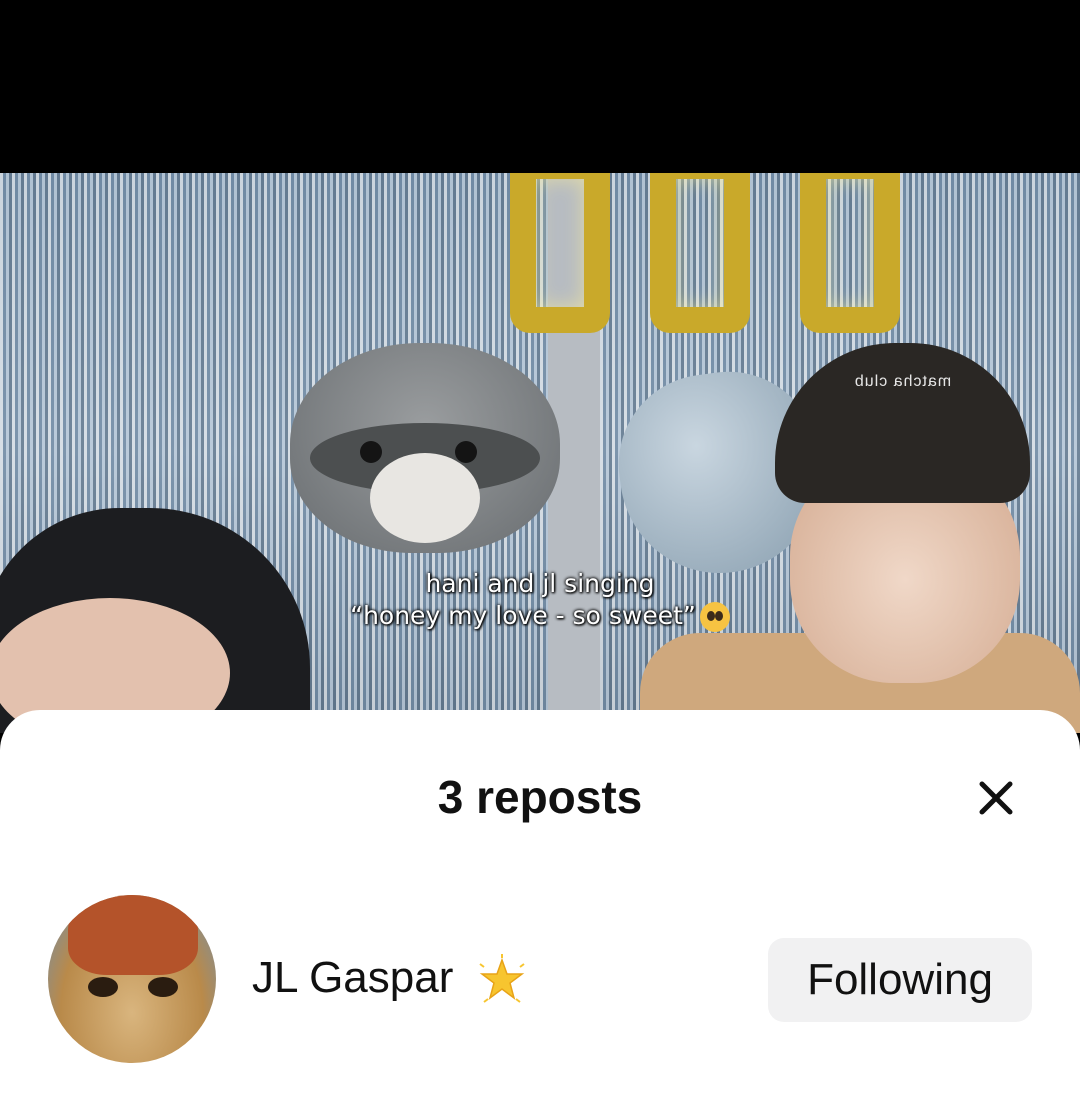 The image size is (1080, 1095). I want to click on hbd-balloons, so click(725, 258).